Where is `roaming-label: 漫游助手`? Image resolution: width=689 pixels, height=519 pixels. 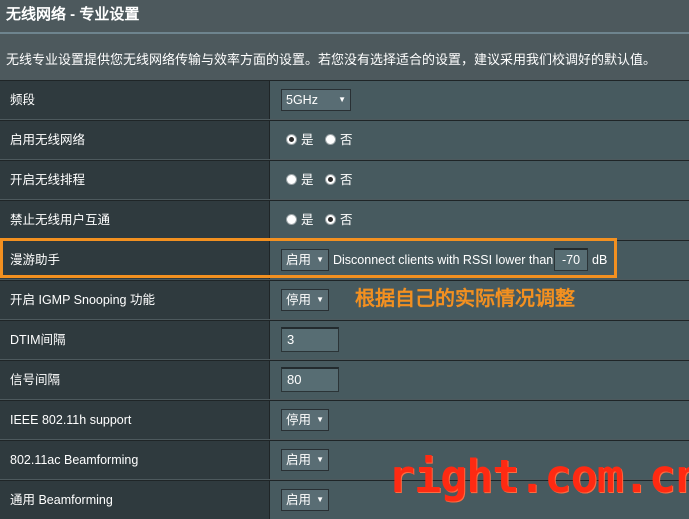
roaming-label: 漫游助手 is located at coordinates (135, 260).